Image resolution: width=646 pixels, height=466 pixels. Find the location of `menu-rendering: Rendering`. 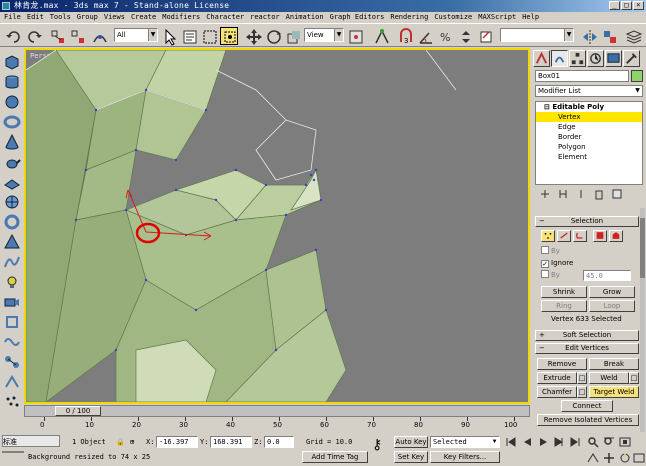

menu-rendering: Rendering is located at coordinates (409, 17).